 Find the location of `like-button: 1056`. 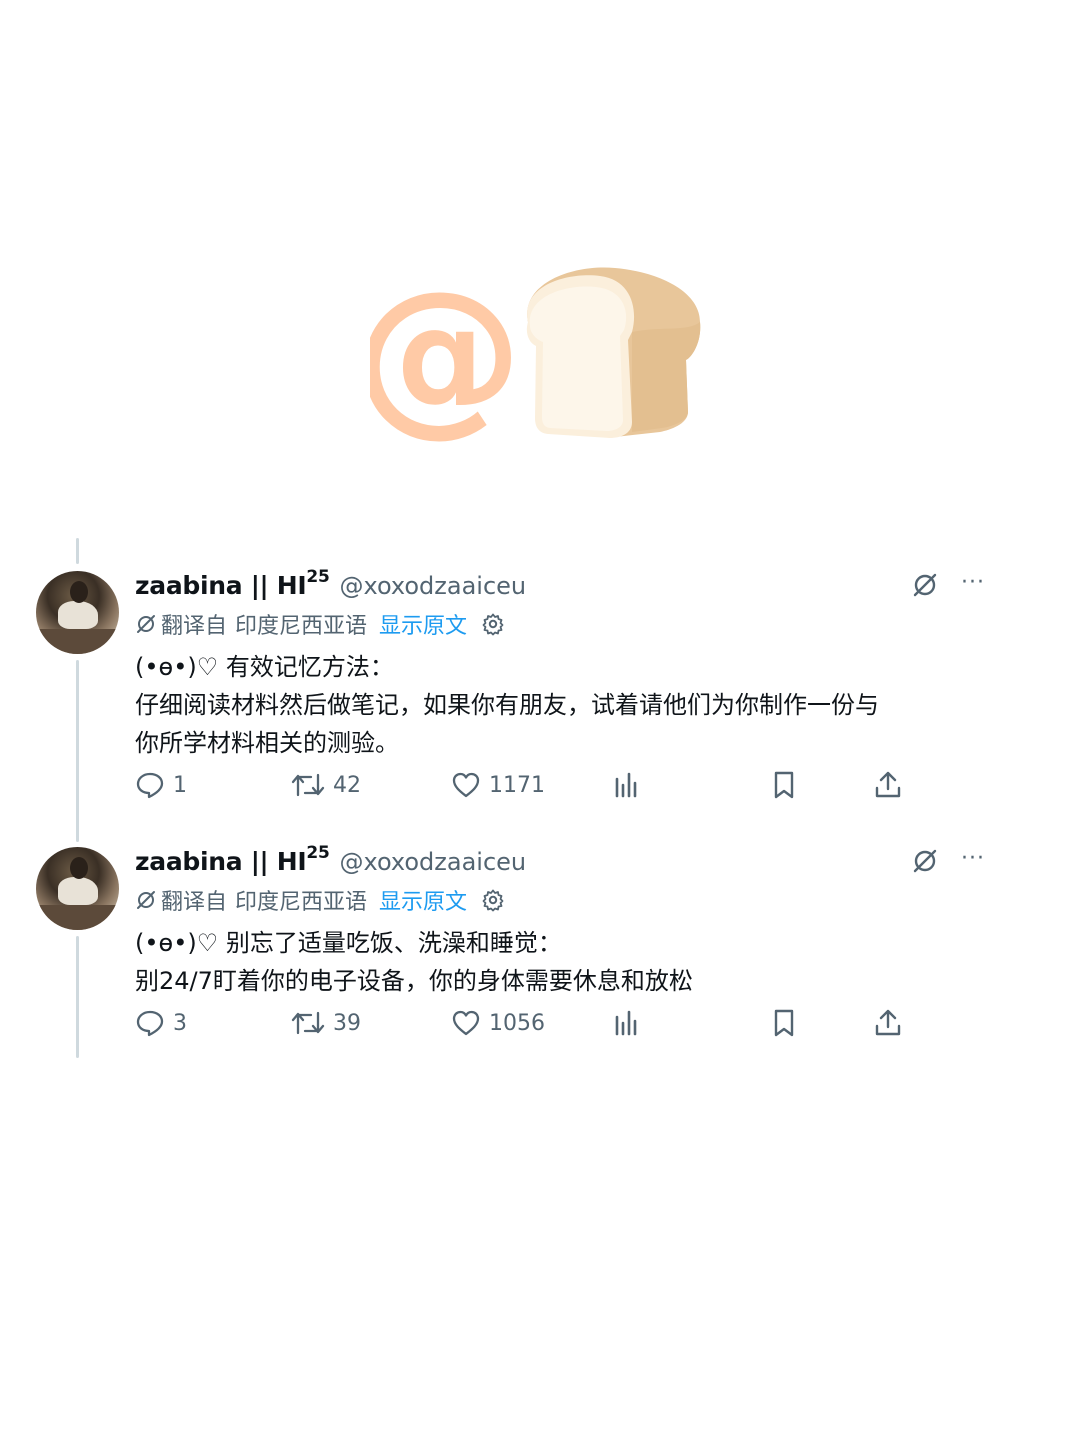

like-button: 1056 is located at coordinates (498, 1023).